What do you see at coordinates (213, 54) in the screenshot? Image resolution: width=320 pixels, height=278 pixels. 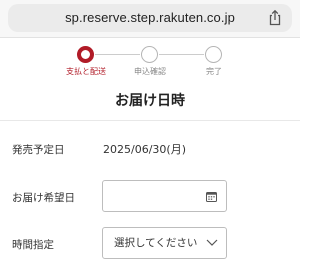 I see `step-3-indicator` at bounding box center [213, 54].